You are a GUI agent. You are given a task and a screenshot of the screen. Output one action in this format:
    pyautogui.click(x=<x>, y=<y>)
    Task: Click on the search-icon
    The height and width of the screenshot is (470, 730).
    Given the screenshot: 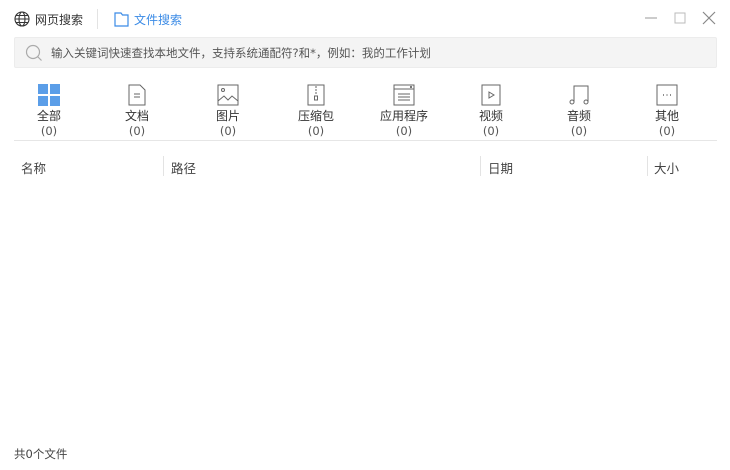 What is the action you would take?
    pyautogui.click(x=33, y=52)
    